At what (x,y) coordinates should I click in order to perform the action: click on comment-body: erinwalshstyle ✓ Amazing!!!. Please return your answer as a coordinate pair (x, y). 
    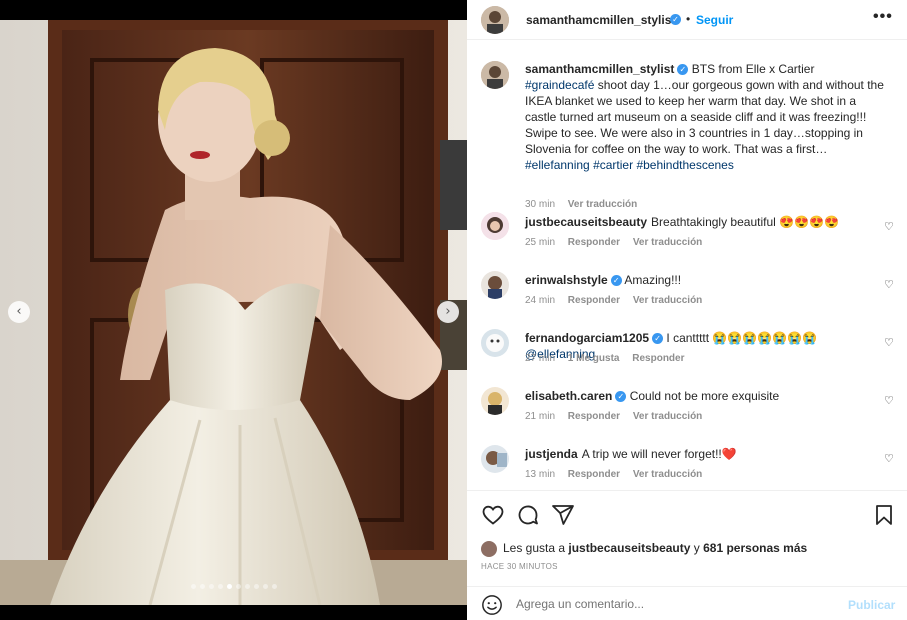
    Looking at the image, I should click on (705, 280).